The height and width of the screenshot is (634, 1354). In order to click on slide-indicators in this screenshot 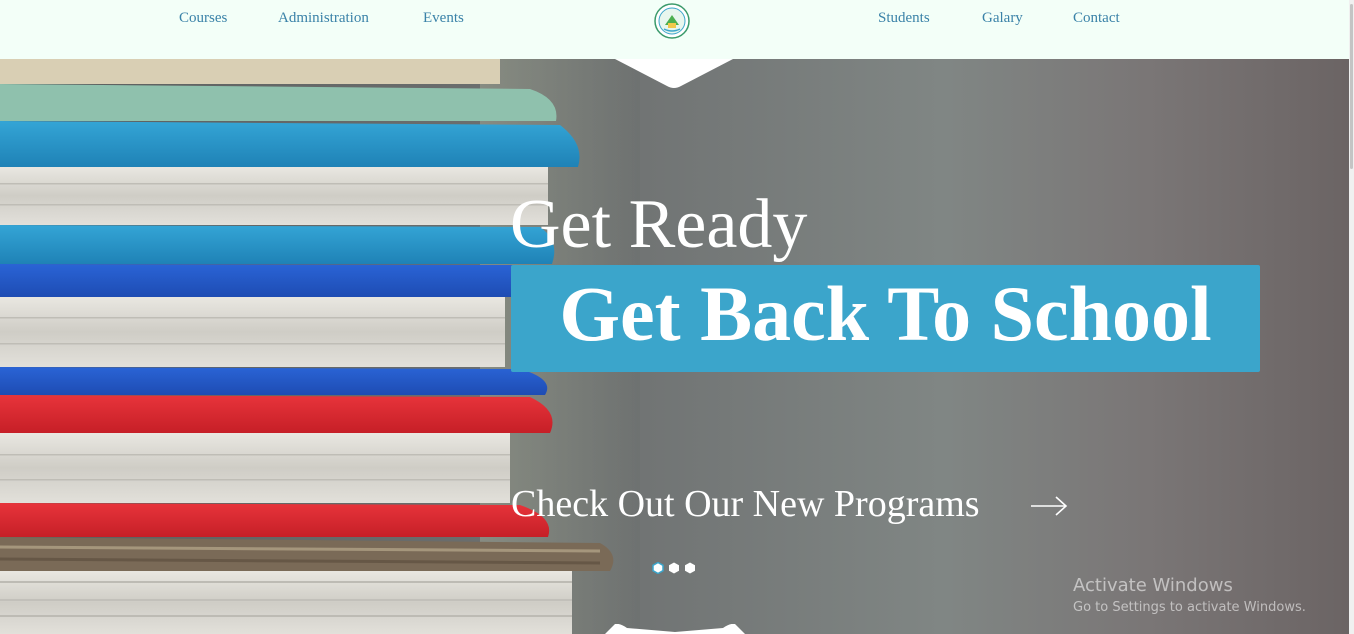, I will do `click(676, 568)`.